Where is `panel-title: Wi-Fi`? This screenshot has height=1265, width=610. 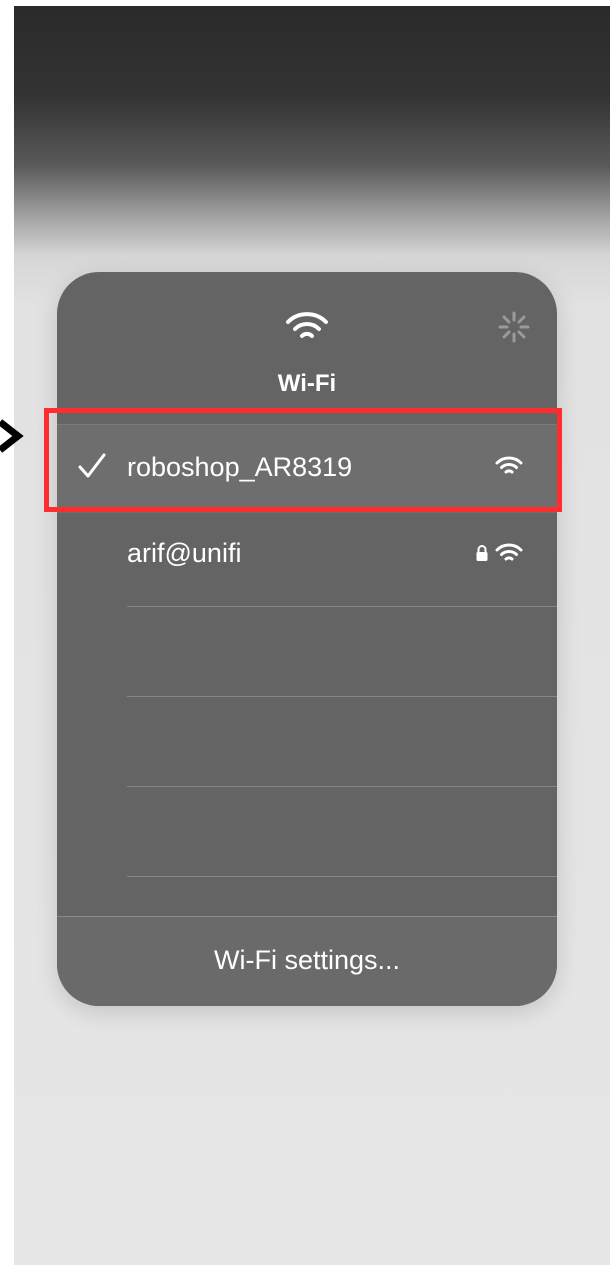 panel-title: Wi-Fi is located at coordinates (307, 383).